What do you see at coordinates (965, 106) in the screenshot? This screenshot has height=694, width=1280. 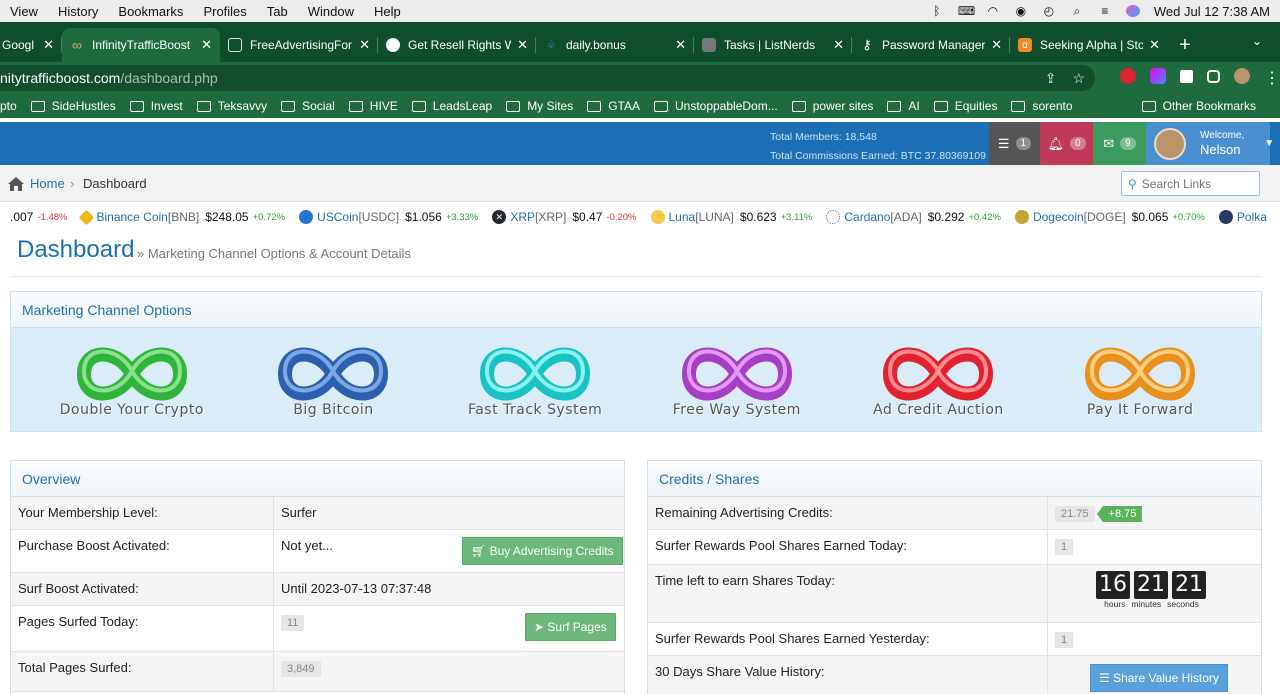 I see `bookmark-folder: Equities` at bounding box center [965, 106].